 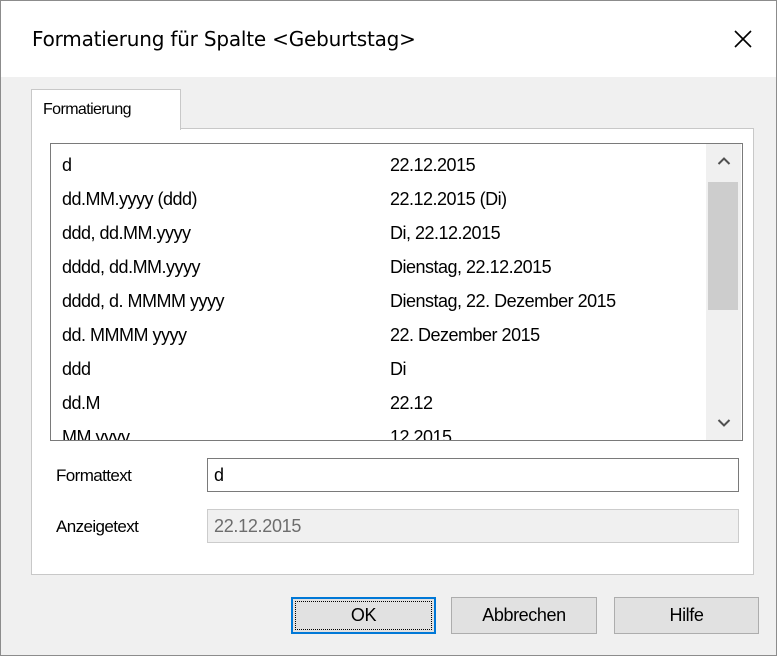 I want to click on tab-label: Formatierung, so click(x=87, y=109).